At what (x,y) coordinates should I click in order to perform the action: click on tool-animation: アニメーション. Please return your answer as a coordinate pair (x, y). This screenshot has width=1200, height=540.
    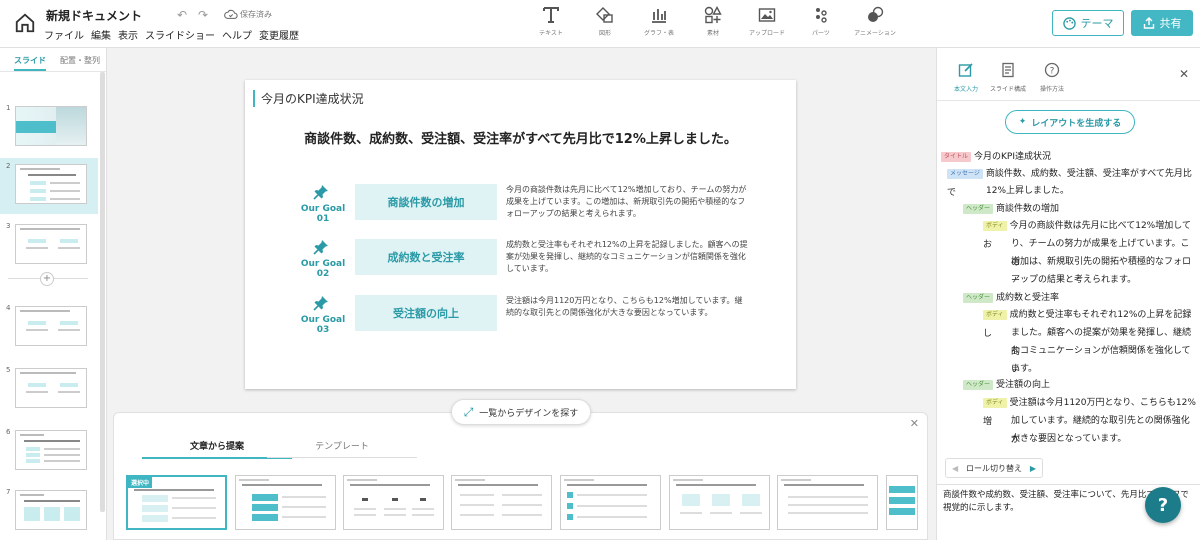
    Looking at the image, I should click on (875, 21).